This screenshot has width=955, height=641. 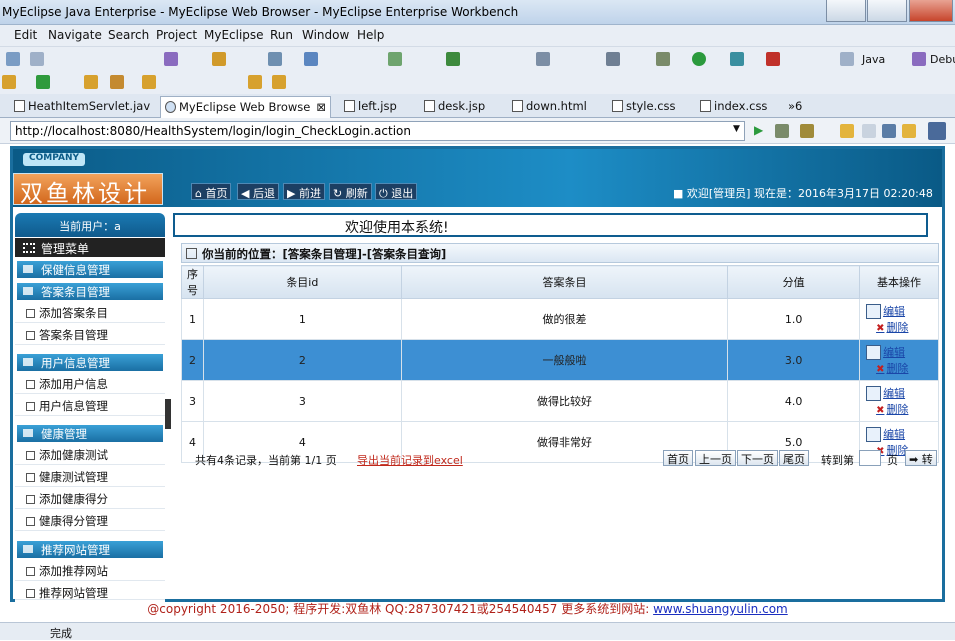 I want to click on back-nav-icon, so click(x=255, y=82).